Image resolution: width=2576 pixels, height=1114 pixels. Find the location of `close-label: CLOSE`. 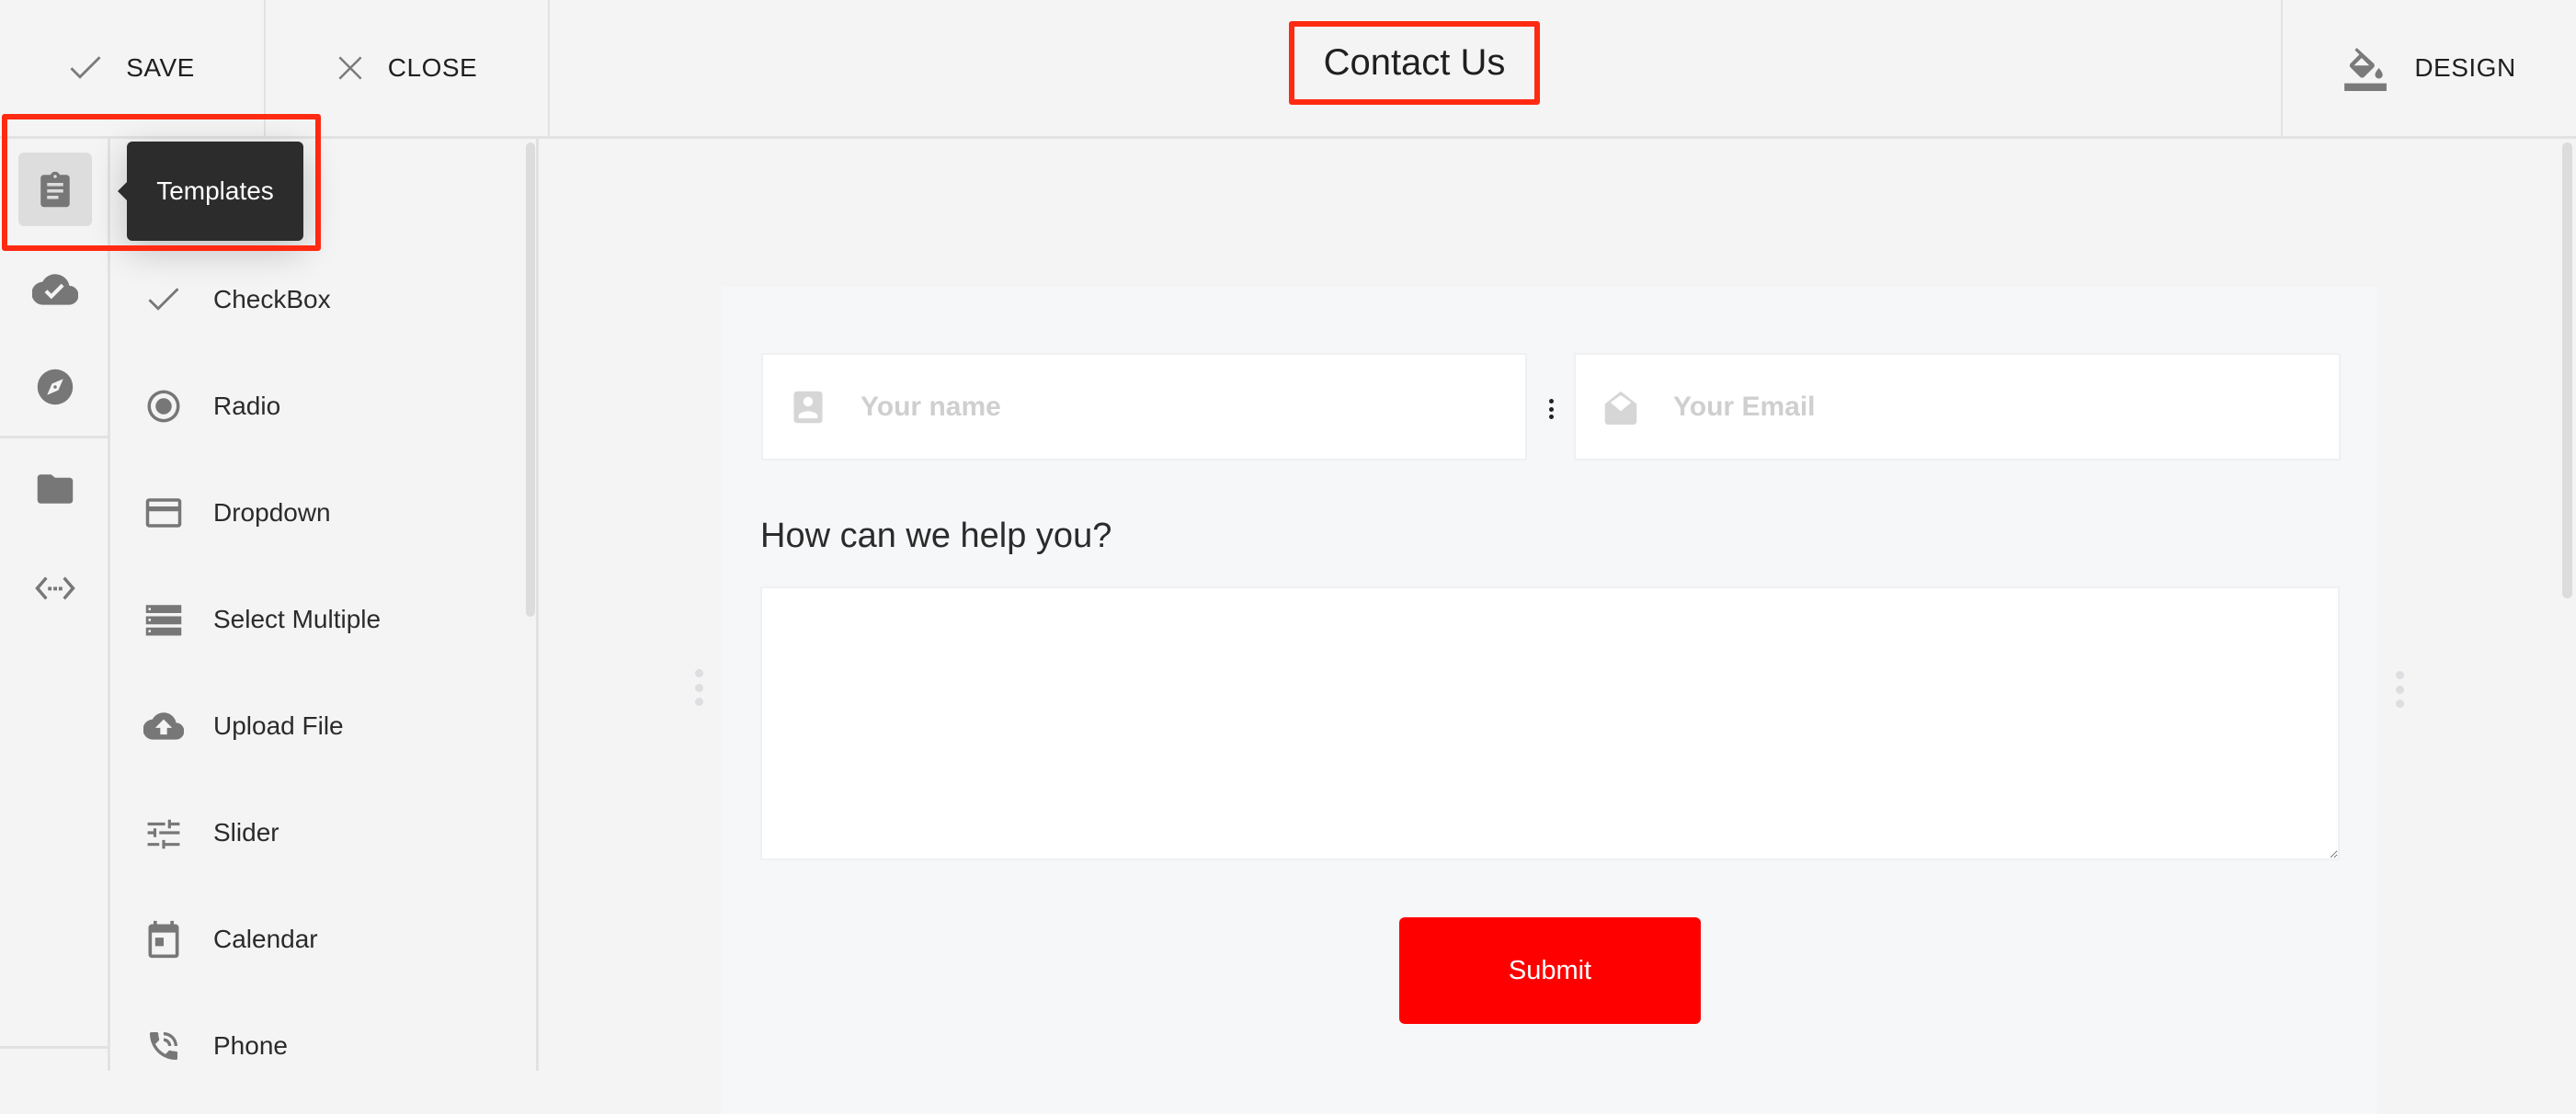

close-label: CLOSE is located at coordinates (432, 67).